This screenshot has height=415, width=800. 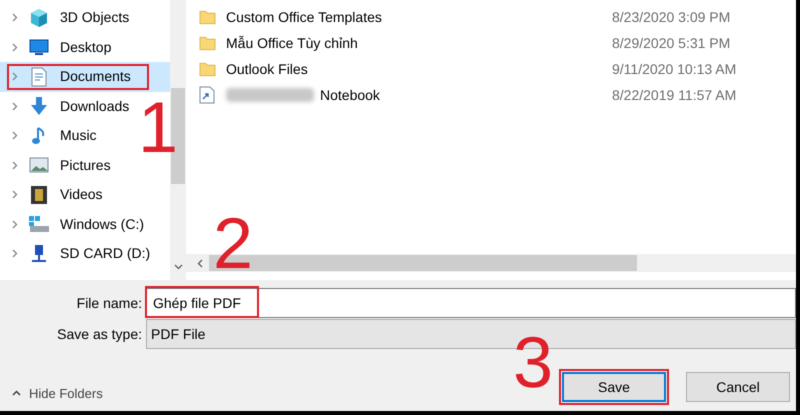 I want to click on sidebar-item: SD CARD (D:), so click(x=76, y=253).